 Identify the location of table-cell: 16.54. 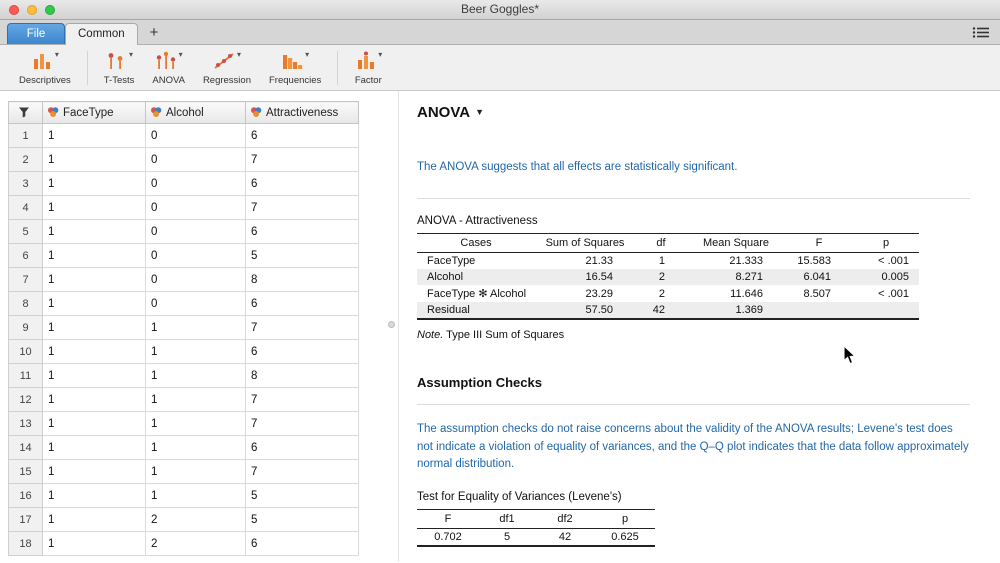
(599, 277).